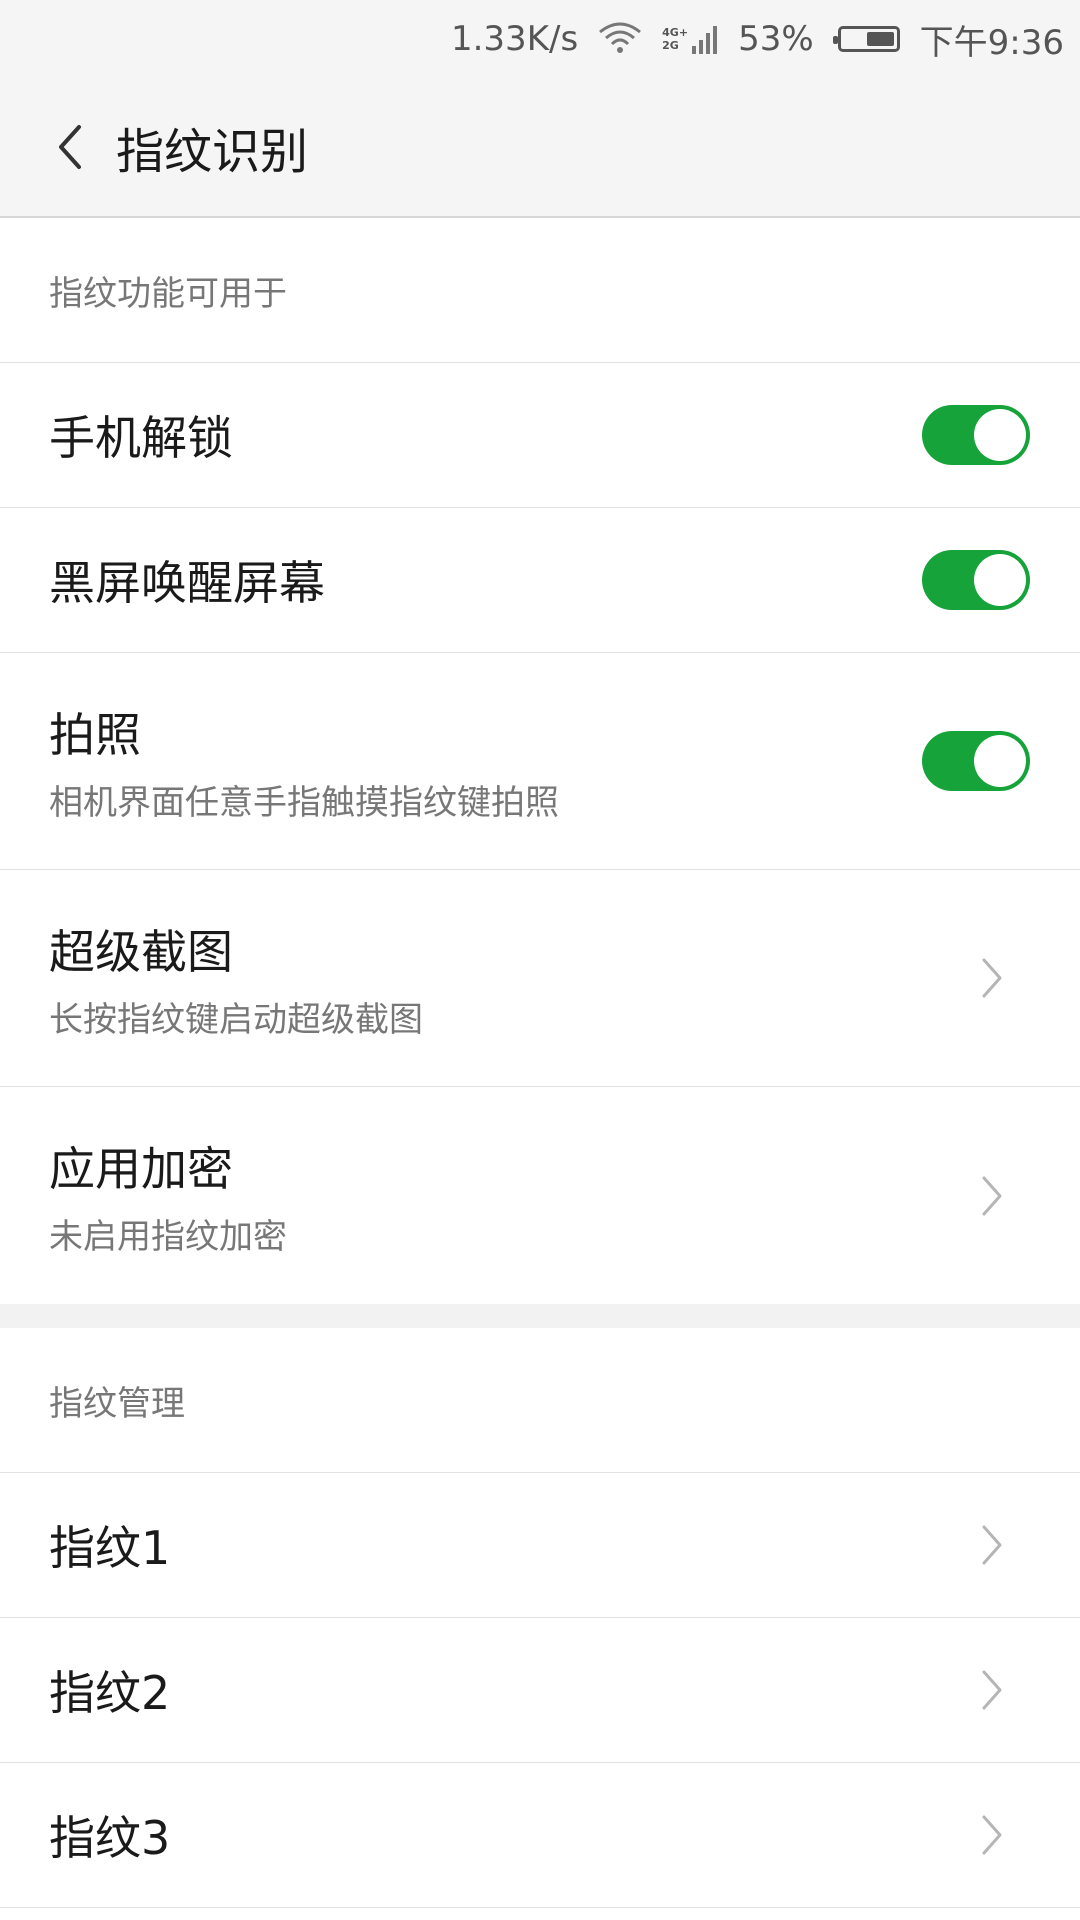 This screenshot has height=1920, width=1080. What do you see at coordinates (705, 40) in the screenshot?
I see `signal-icon` at bounding box center [705, 40].